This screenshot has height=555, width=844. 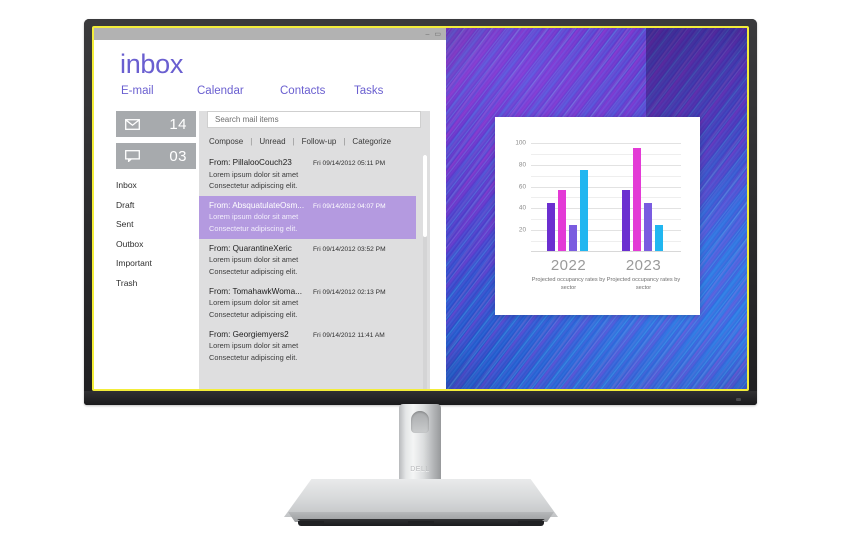 I want to click on message-timestamp: Fri 09/14/2012 05:11 PM, so click(x=349, y=163).